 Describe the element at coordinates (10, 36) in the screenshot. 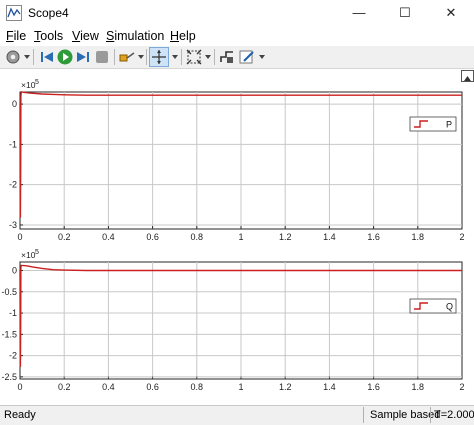

I see `menu-file-mnemonic: F` at that location.